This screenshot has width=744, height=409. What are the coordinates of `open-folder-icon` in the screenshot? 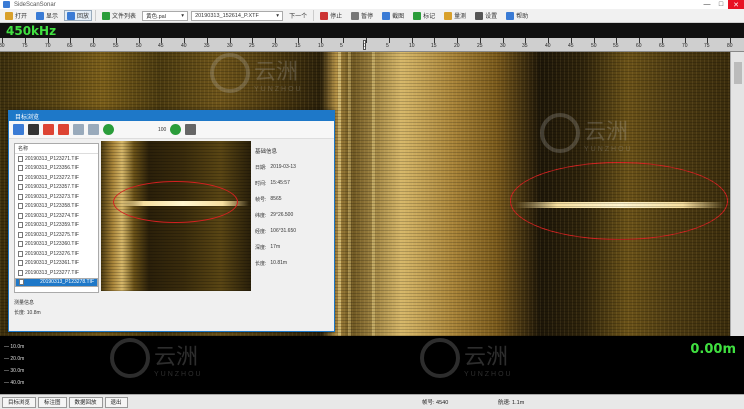 It's located at (18, 129).